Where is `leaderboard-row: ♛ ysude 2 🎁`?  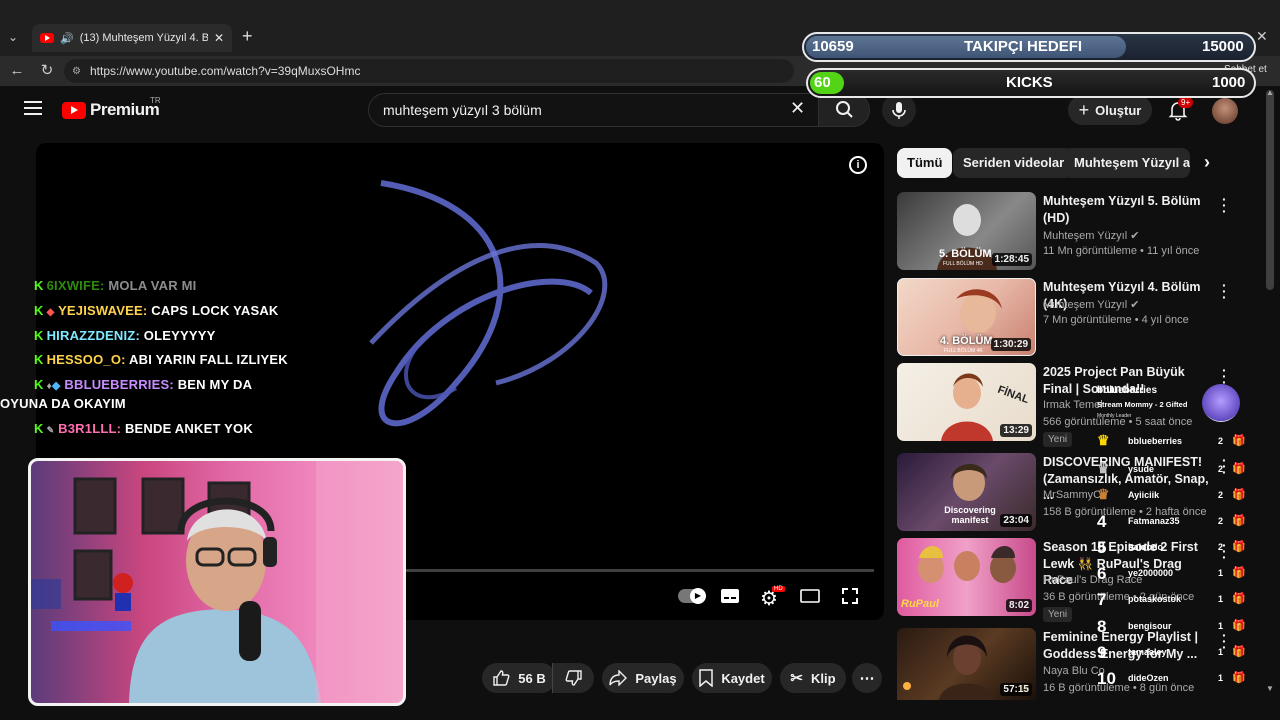 leaderboard-row: ♛ ysude 2 🎁 is located at coordinates (1169, 471).